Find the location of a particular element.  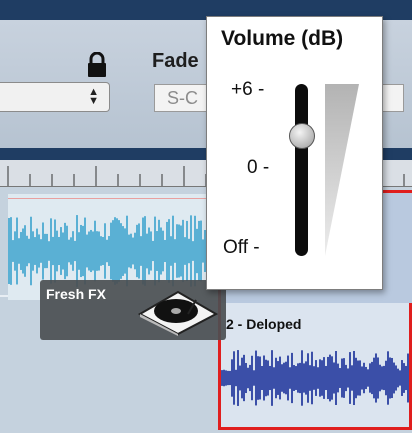

stepper-arrows-icon: ▲ ▼ is located at coordinates (93, 96).